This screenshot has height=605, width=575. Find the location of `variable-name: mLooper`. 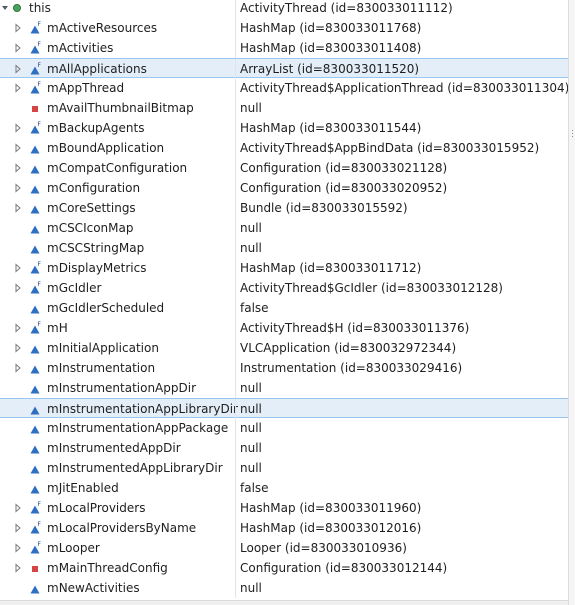

variable-name: mLooper is located at coordinates (73, 548).